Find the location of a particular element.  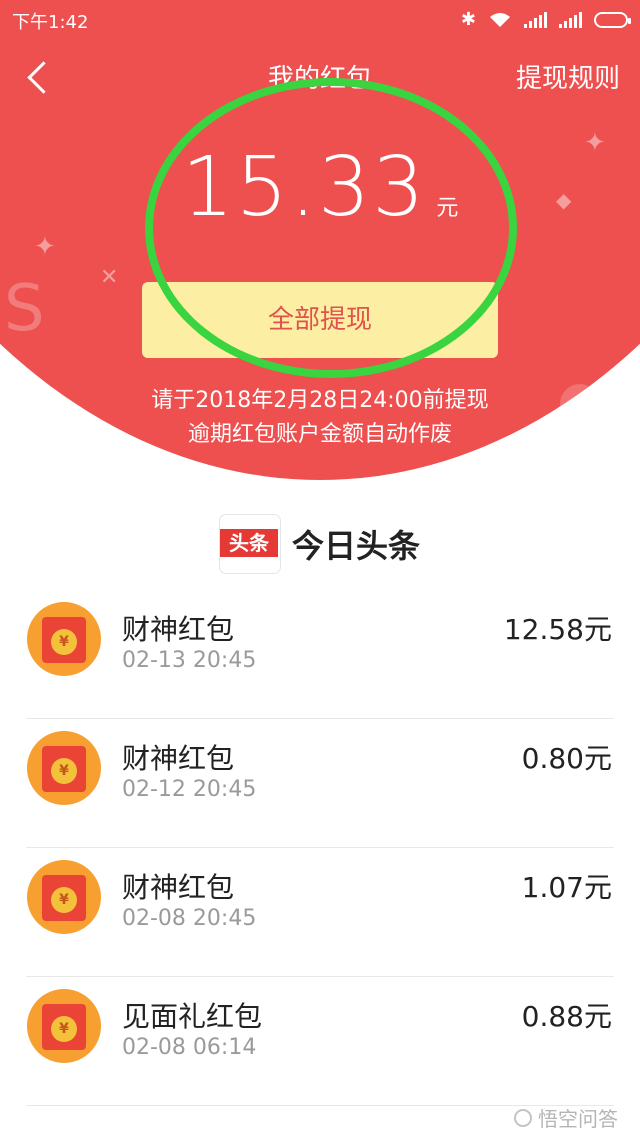

watermark: 悟空问答 is located at coordinates (566, 1117).